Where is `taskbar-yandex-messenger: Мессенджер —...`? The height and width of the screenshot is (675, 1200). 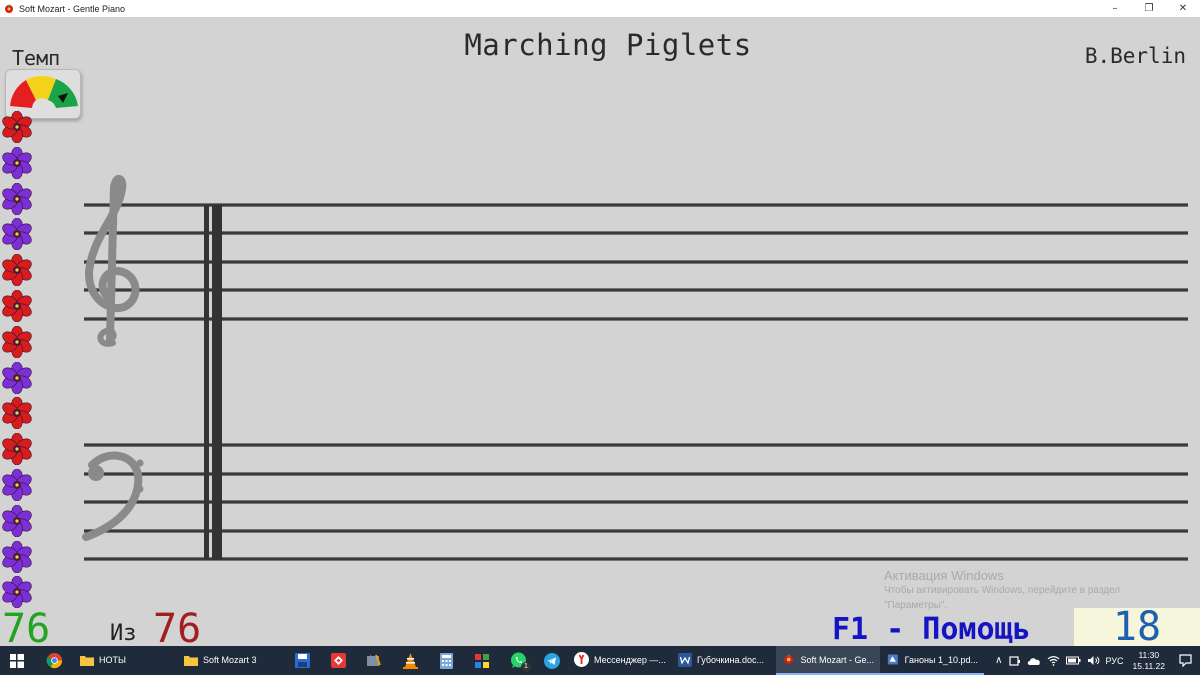 taskbar-yandex-messenger: Мессенджер —... is located at coordinates (620, 660).